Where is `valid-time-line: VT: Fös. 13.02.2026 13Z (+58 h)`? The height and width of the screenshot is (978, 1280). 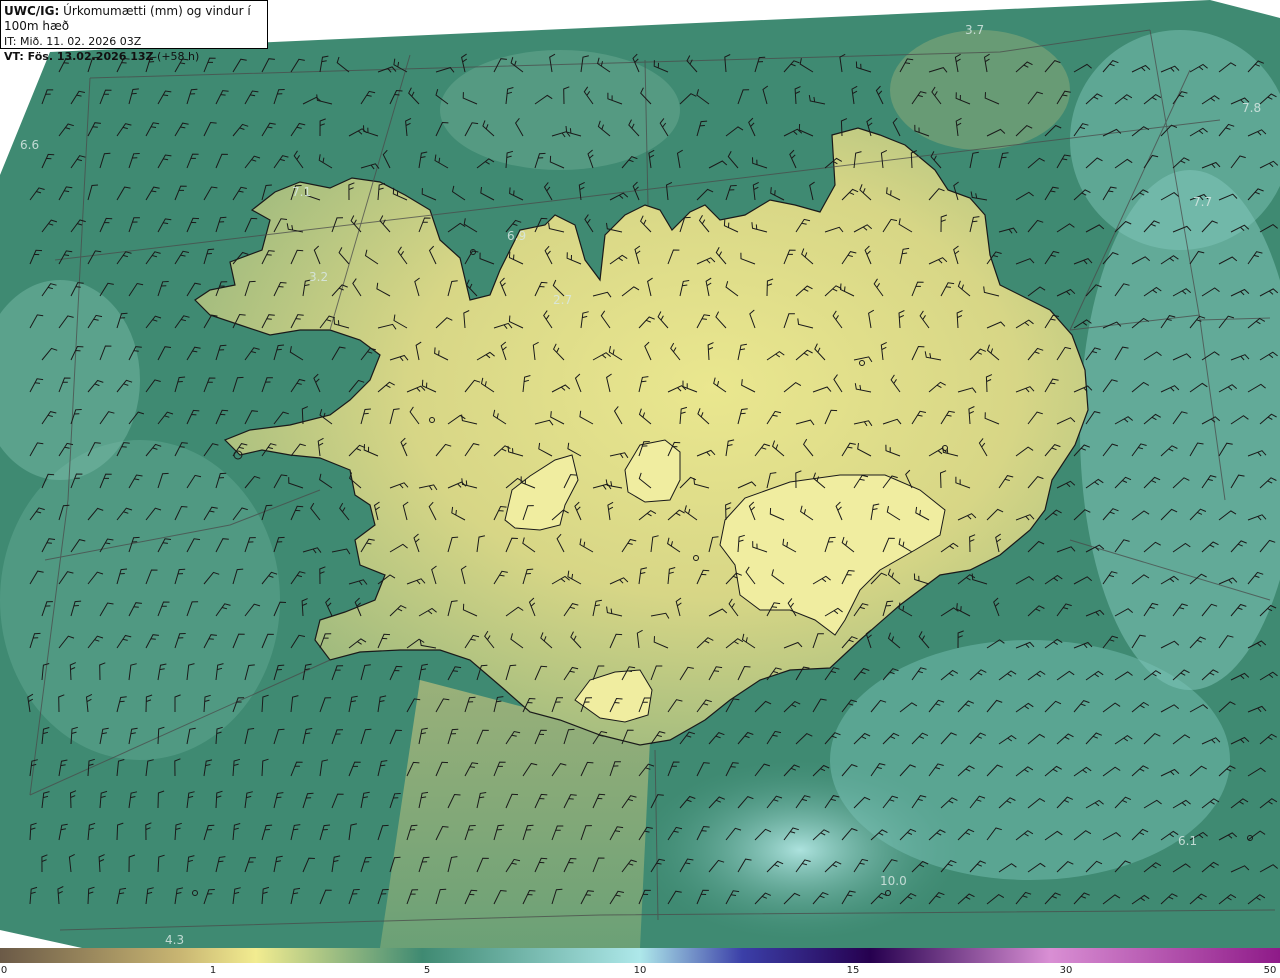 valid-time-line: VT: Fös. 13.02.2026 13Z (+58 h) is located at coordinates (134, 56).